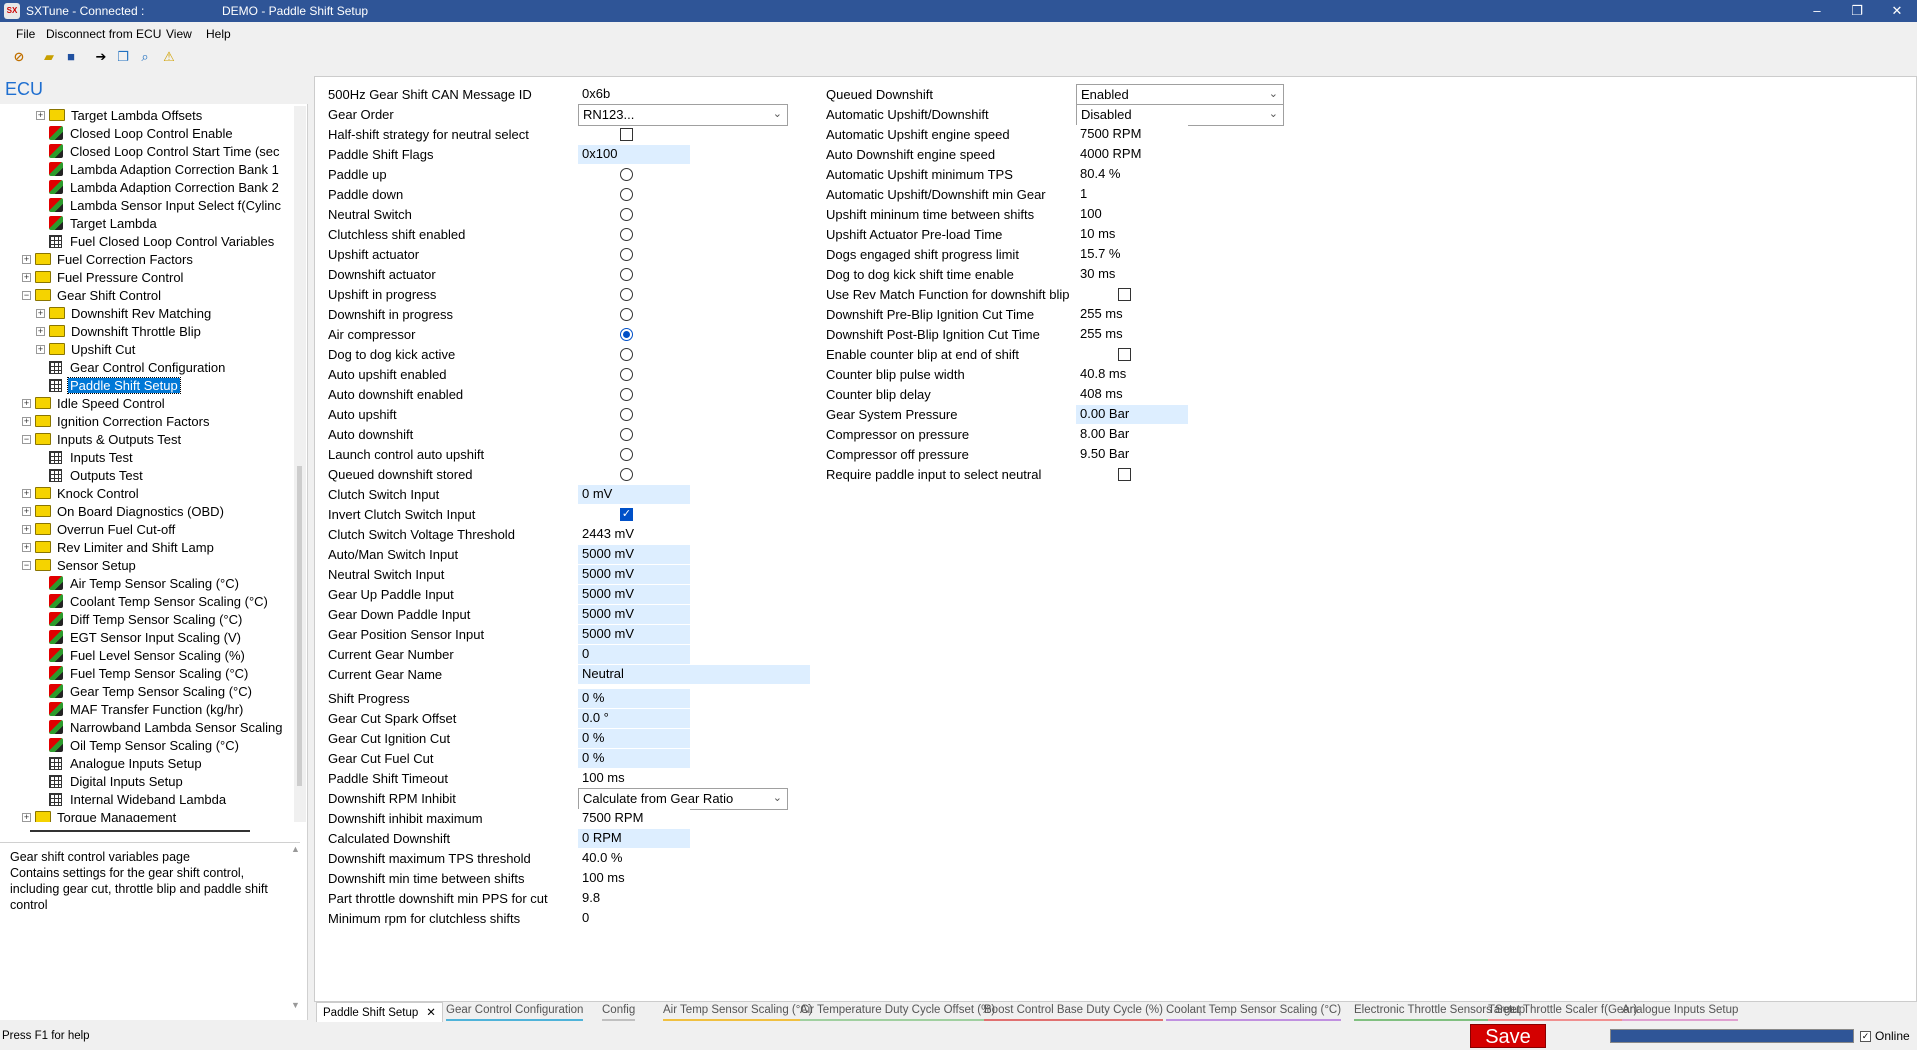  What do you see at coordinates (1132, 254) in the screenshot?
I see `dogs-engaged-shift-progress-limit-field: 15.7 %` at bounding box center [1132, 254].